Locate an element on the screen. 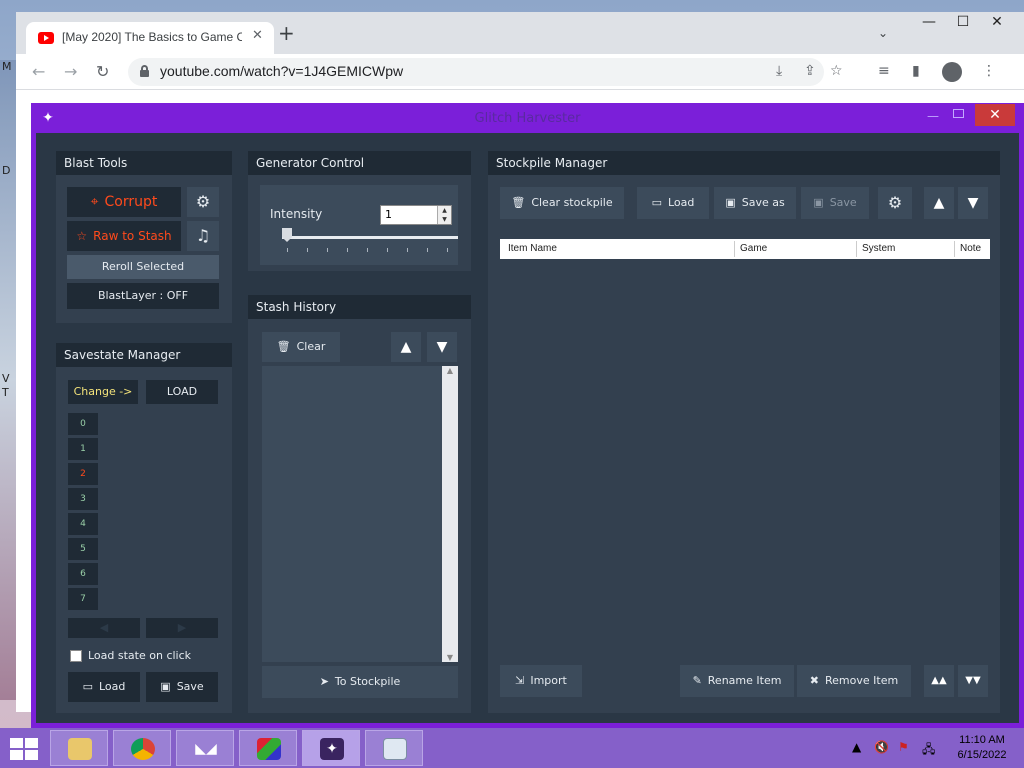 The image size is (1024, 768). window-title: Glitch Harvester is located at coordinates (527, 118).